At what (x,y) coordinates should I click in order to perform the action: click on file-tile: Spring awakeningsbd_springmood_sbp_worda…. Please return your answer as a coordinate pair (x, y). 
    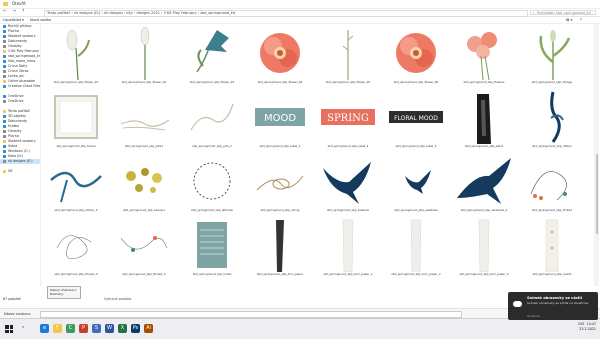
    Looking at the image, I should click on (144, 283).